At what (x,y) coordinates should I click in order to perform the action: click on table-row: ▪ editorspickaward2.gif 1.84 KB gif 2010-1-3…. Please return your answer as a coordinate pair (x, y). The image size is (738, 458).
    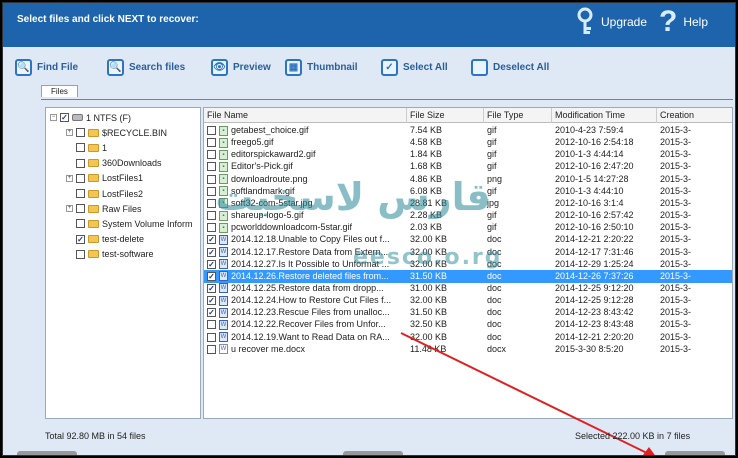
    Looking at the image, I should click on (468, 154).